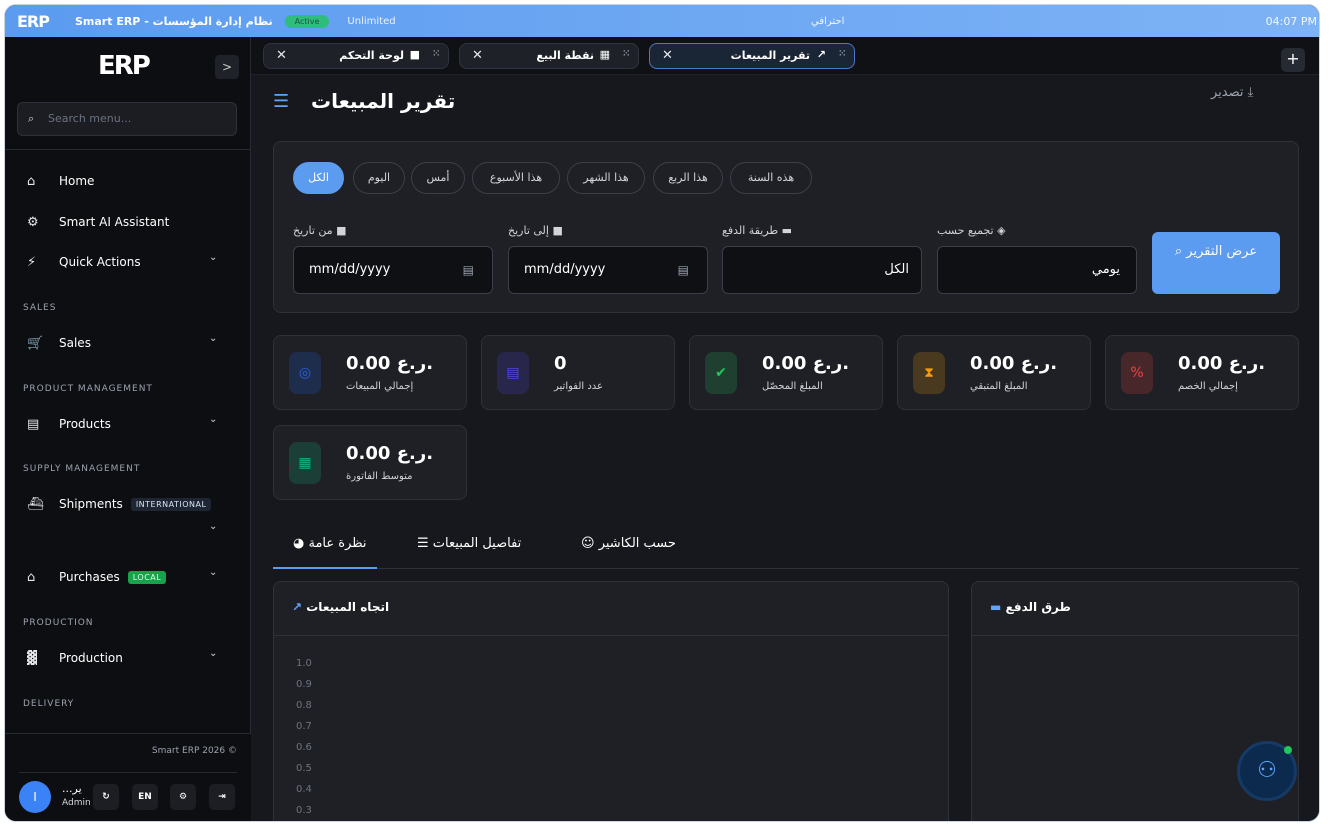 The height and width of the screenshot is (824, 1332). What do you see at coordinates (469, 543) in the screenshot?
I see `tab-sales-details: ☰ تفاصيل المبيعات` at bounding box center [469, 543].